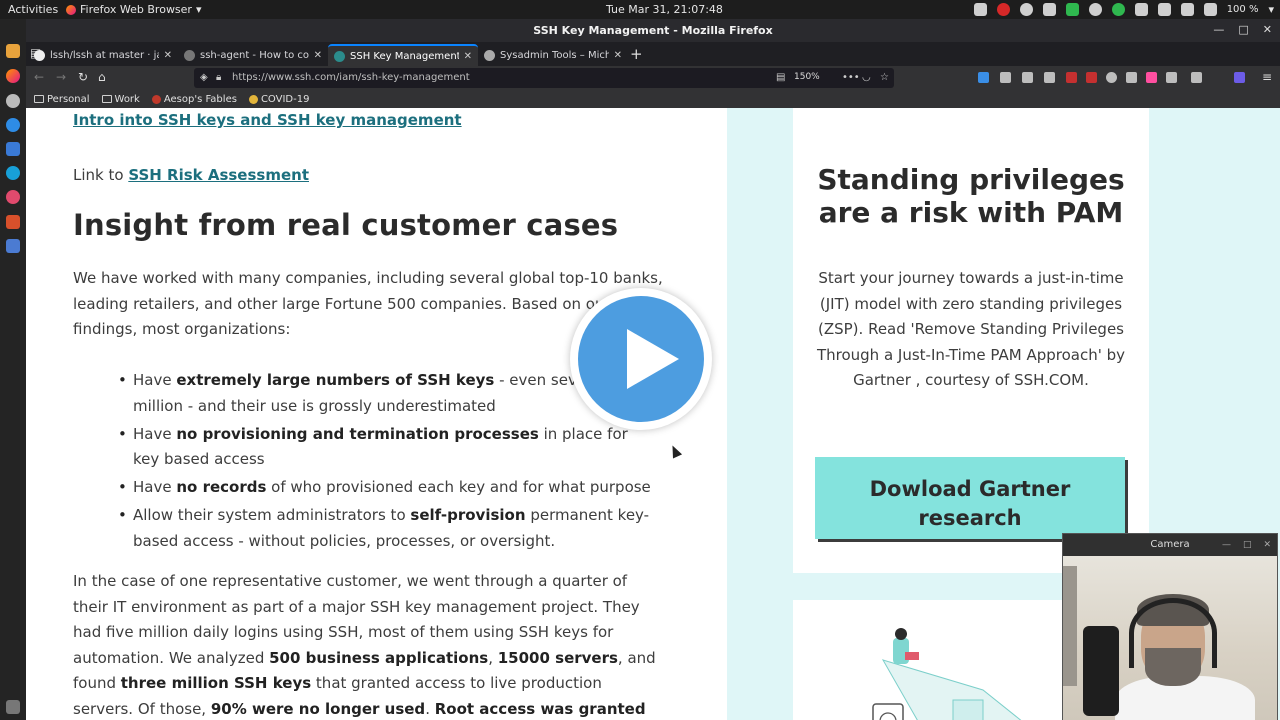  What do you see at coordinates (553, 55) in the screenshot?
I see `tab-sysadmin-tools: Sysadmin Tools – Michae ✕` at bounding box center [553, 55].